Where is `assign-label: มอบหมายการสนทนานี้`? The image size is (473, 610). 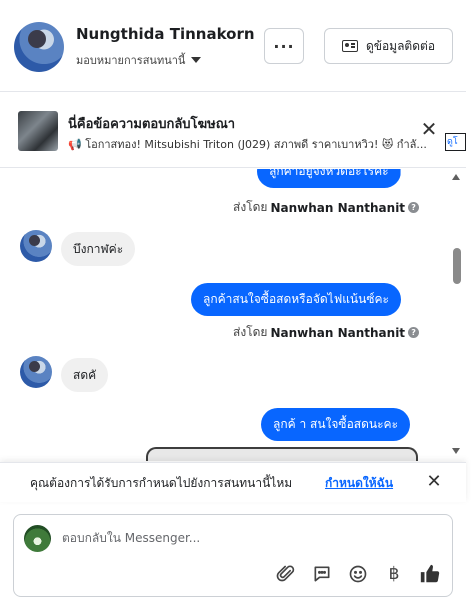
assign-label: มอบหมายการสนทนานี้ is located at coordinates (131, 60).